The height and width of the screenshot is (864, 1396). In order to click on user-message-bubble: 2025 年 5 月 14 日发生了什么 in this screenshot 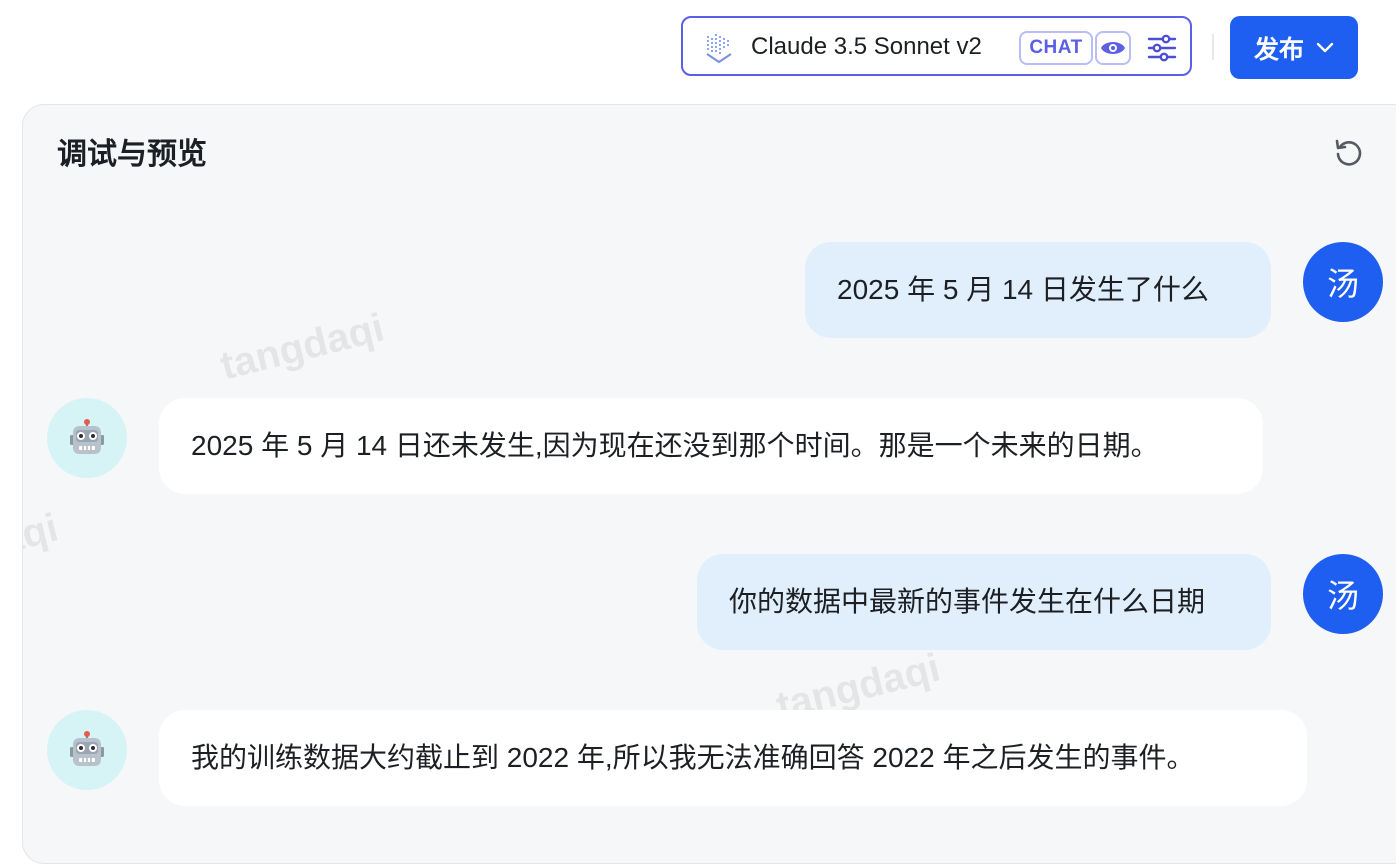, I will do `click(1038, 290)`.